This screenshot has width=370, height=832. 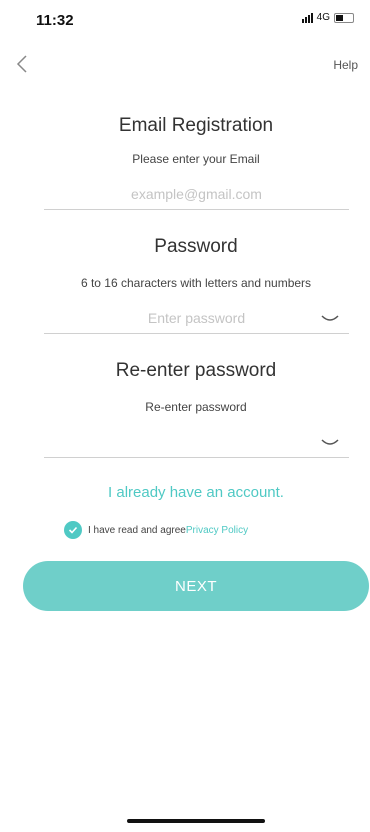 What do you see at coordinates (196, 370) in the screenshot?
I see `confirm-section-title: Re-enter password` at bounding box center [196, 370].